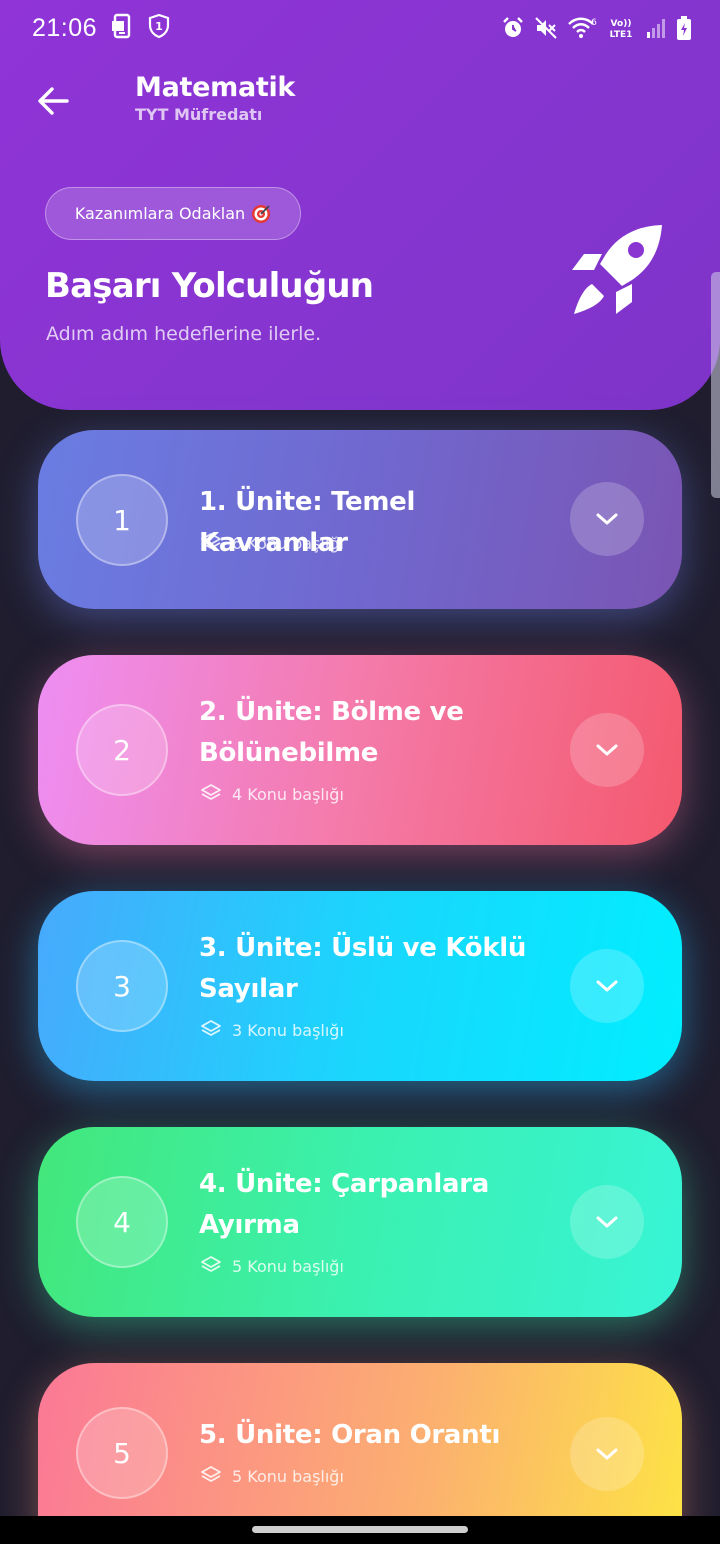 Image resolution: width=720 pixels, height=1544 pixels. Describe the element at coordinates (513, 28) in the screenshot. I see `alarm-icon` at that location.